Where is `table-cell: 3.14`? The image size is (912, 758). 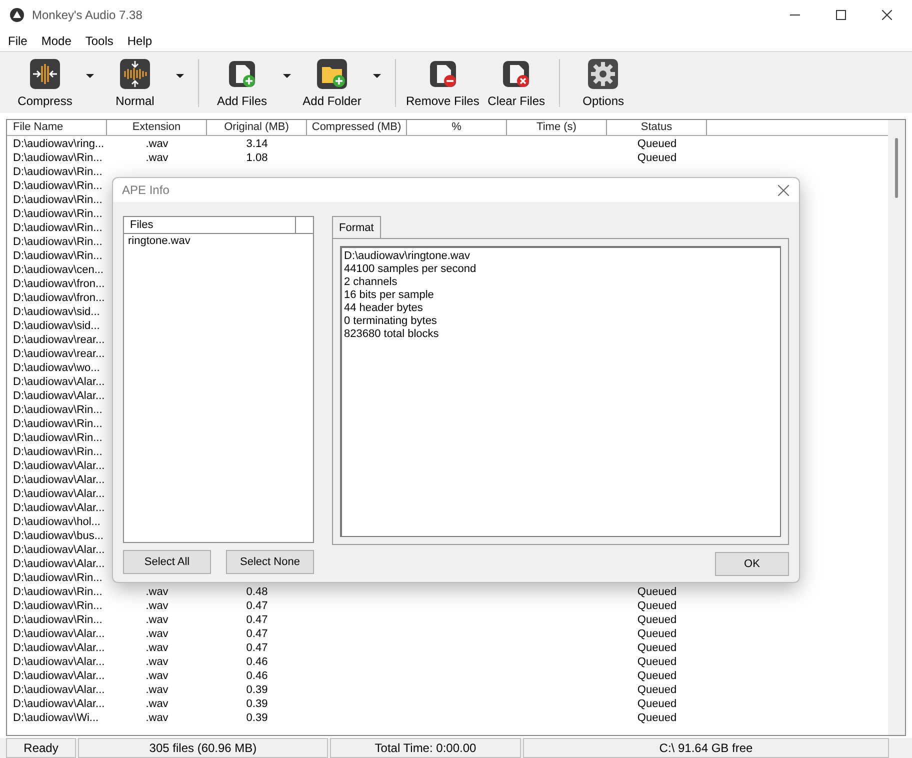 table-cell: 3.14 is located at coordinates (257, 144).